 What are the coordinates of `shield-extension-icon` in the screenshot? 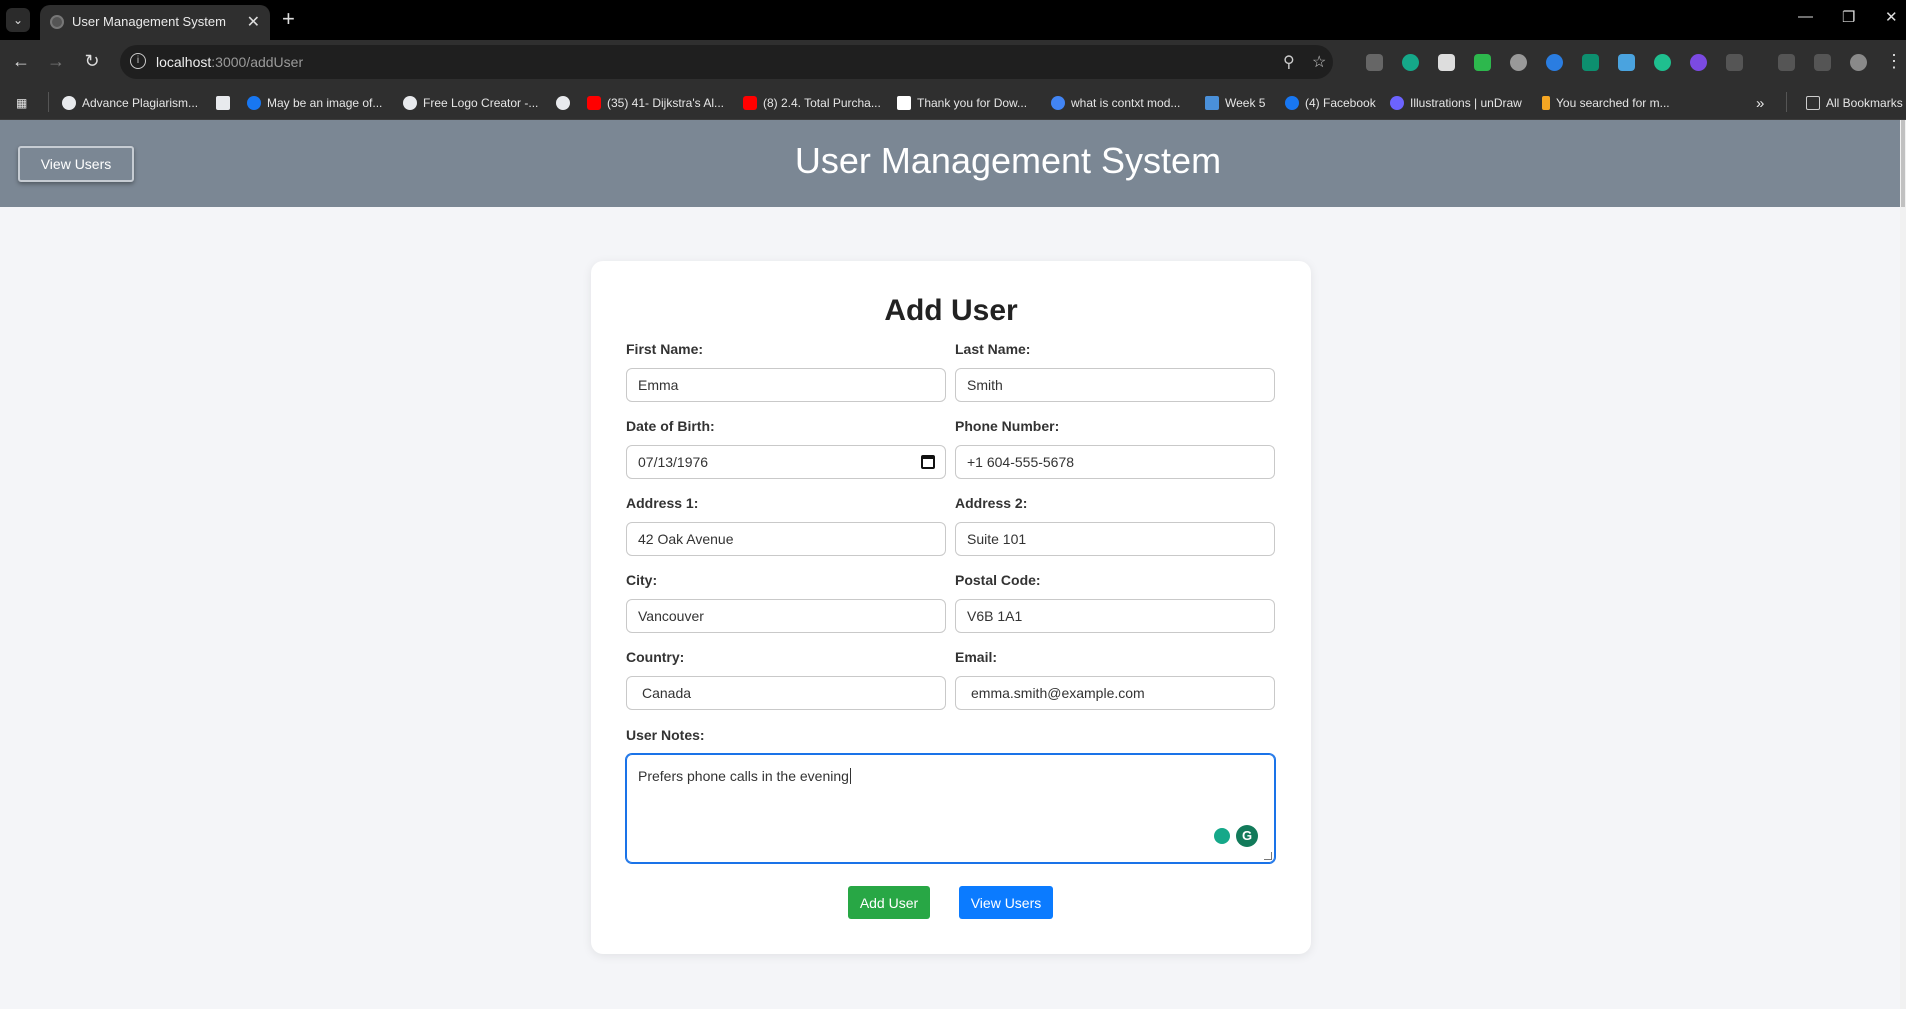 It's located at (1482, 62).